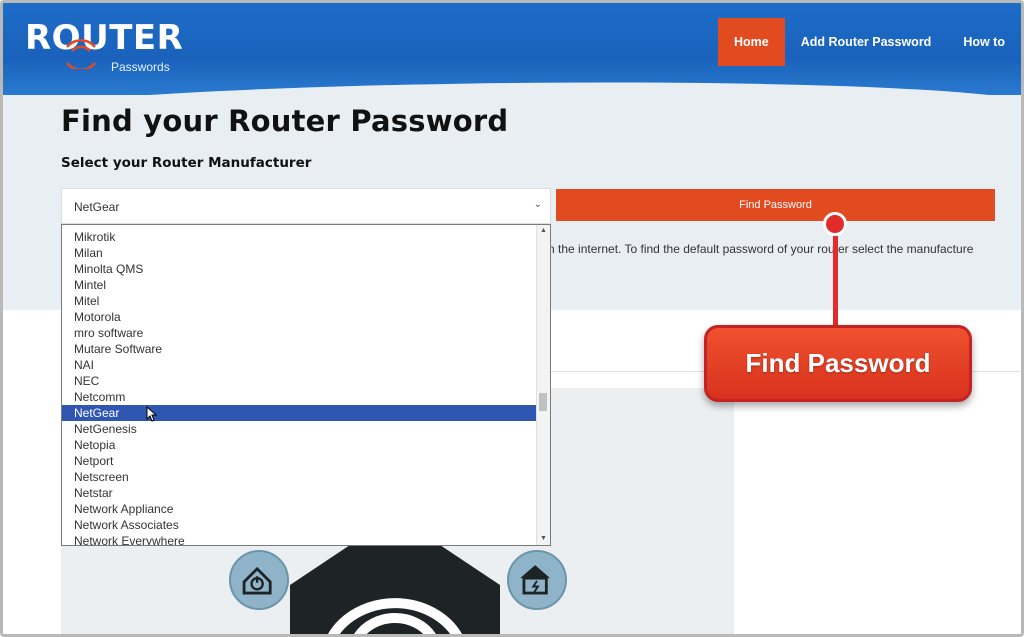 The height and width of the screenshot is (637, 1024). I want to click on list-item: Network Appliance, so click(300, 509).